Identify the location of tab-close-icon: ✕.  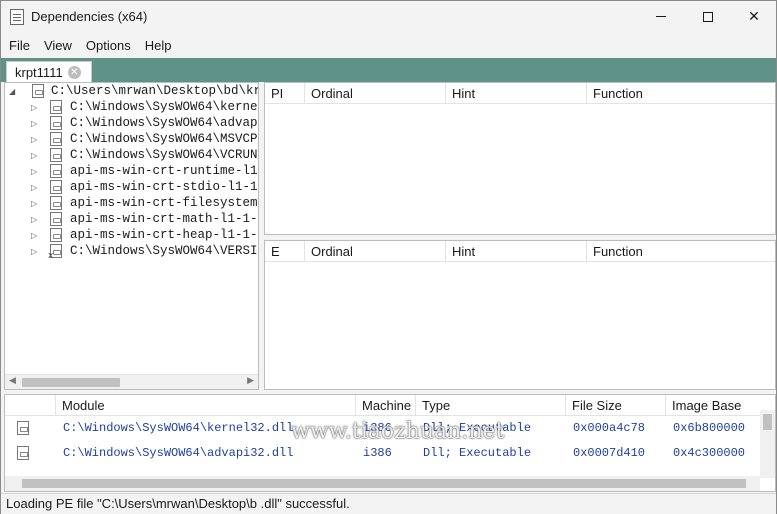
(74, 72).